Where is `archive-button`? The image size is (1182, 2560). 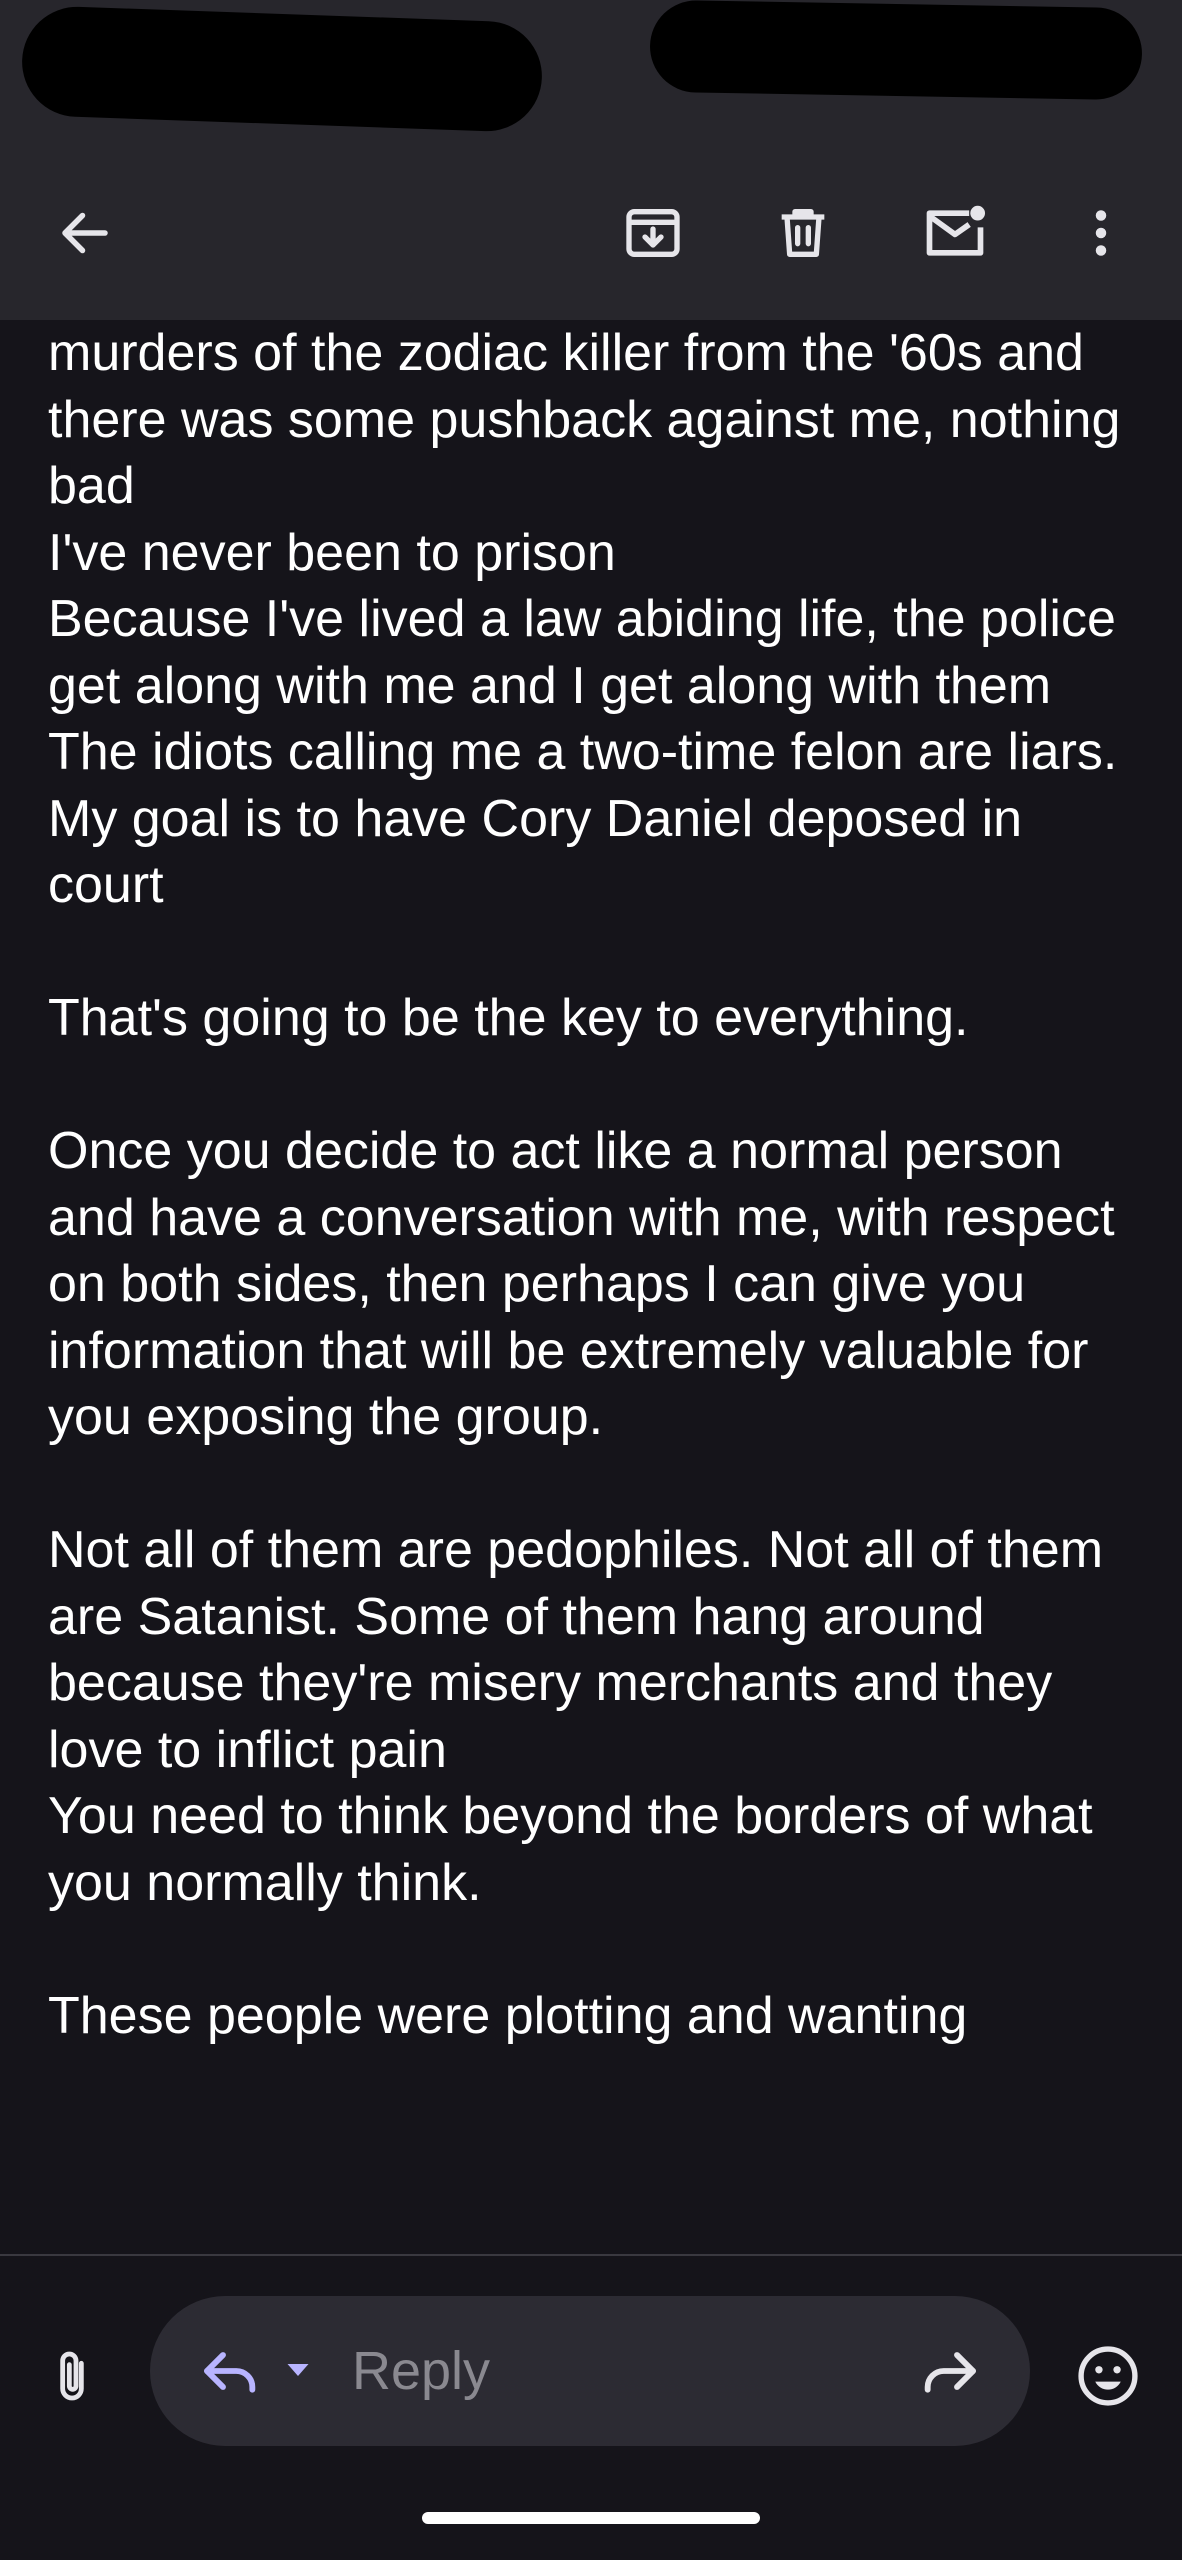
archive-button is located at coordinates (653, 233).